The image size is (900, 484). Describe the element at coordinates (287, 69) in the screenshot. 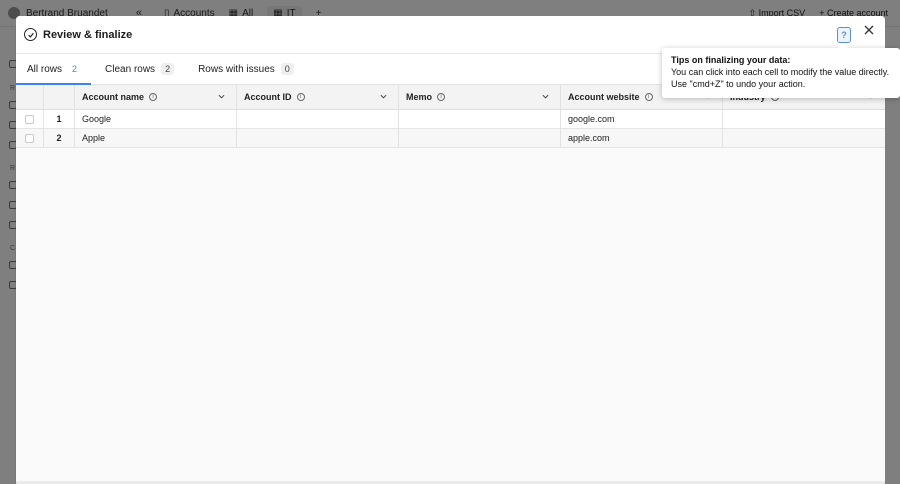

I see `count-badge: 0` at that location.